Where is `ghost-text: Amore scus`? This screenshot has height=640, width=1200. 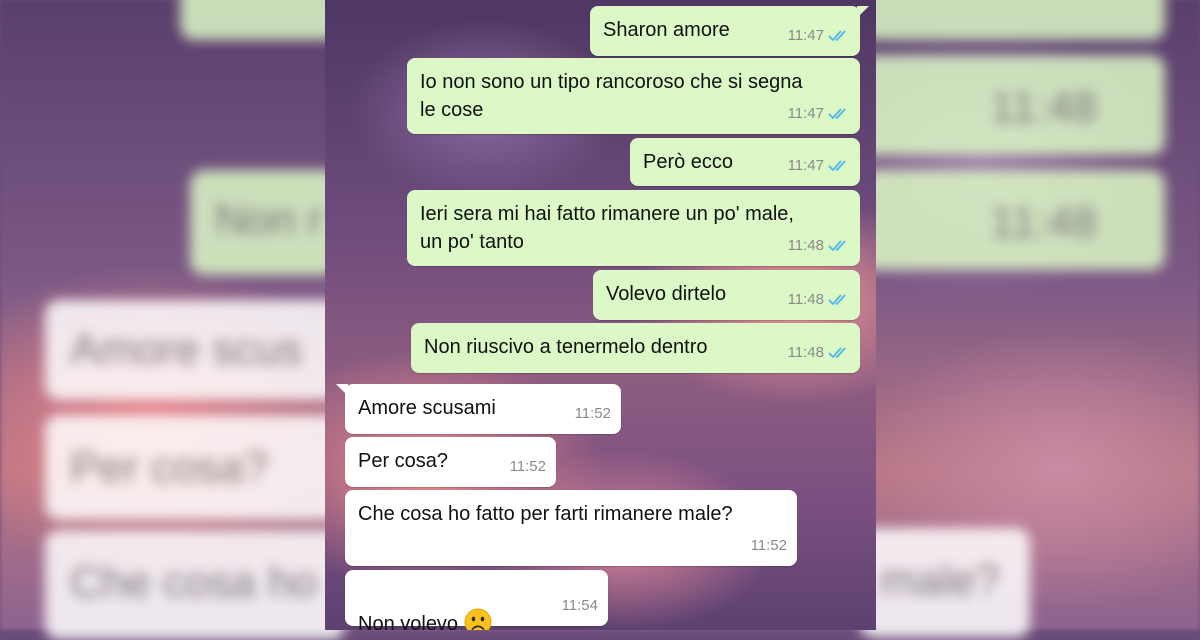
ghost-text: Amore scus is located at coordinates (186, 349).